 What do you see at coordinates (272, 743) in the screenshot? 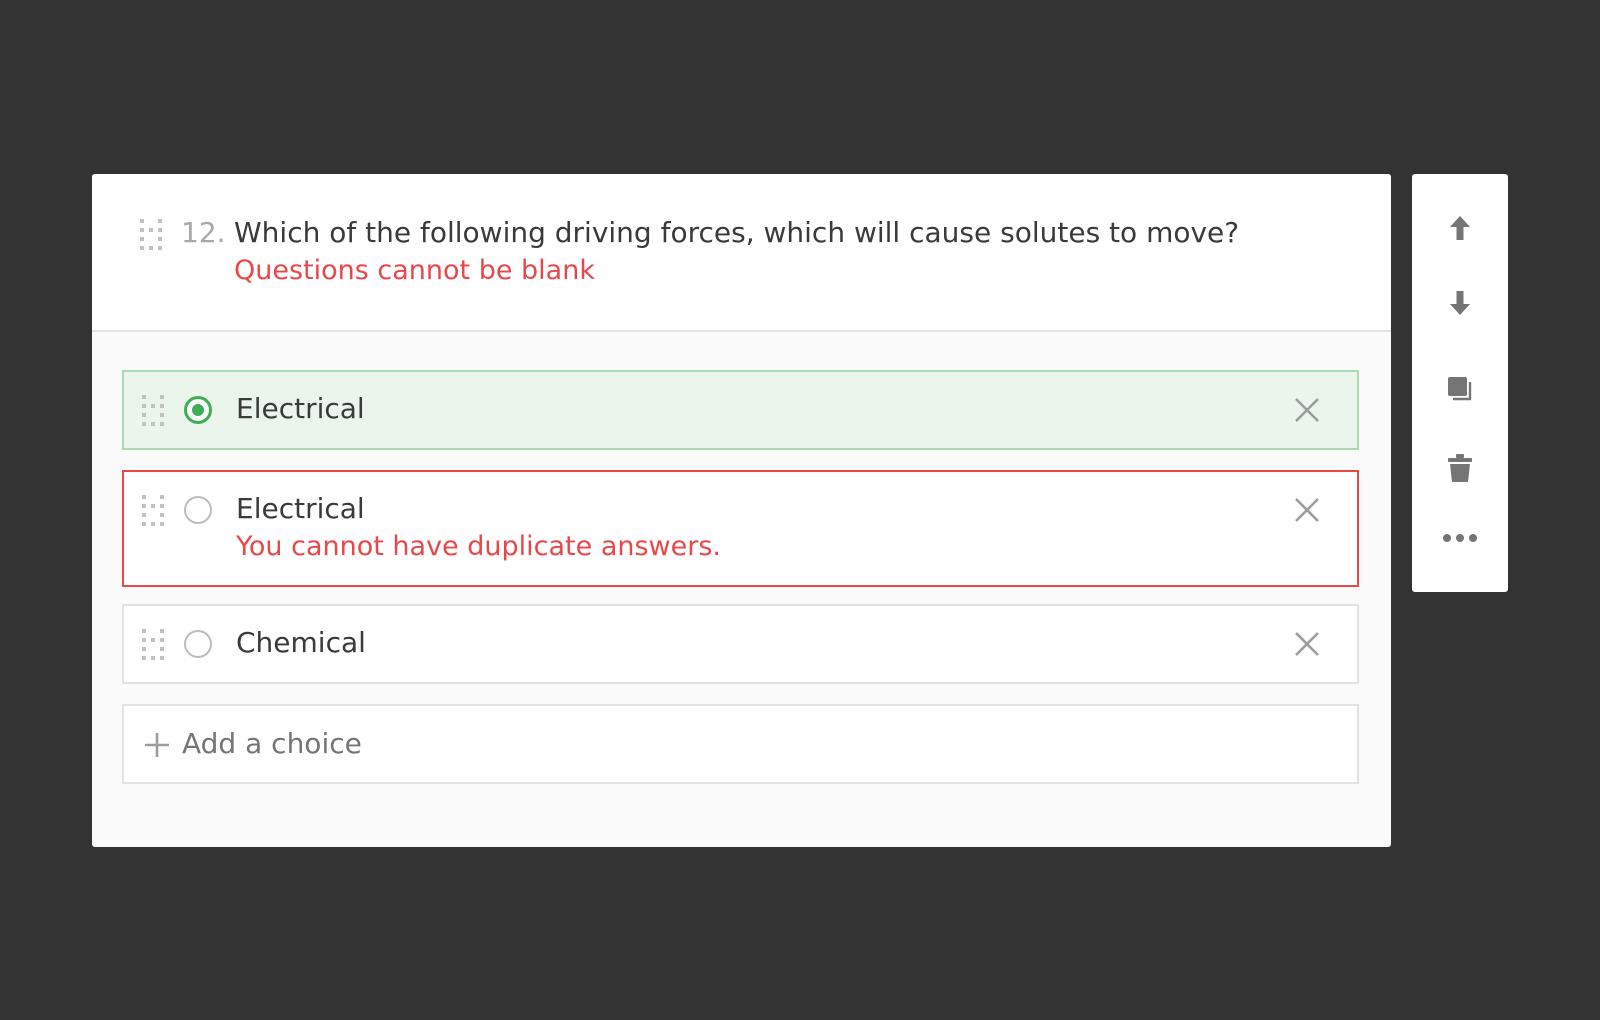
I see `add-choice-label: Add a choice` at bounding box center [272, 743].